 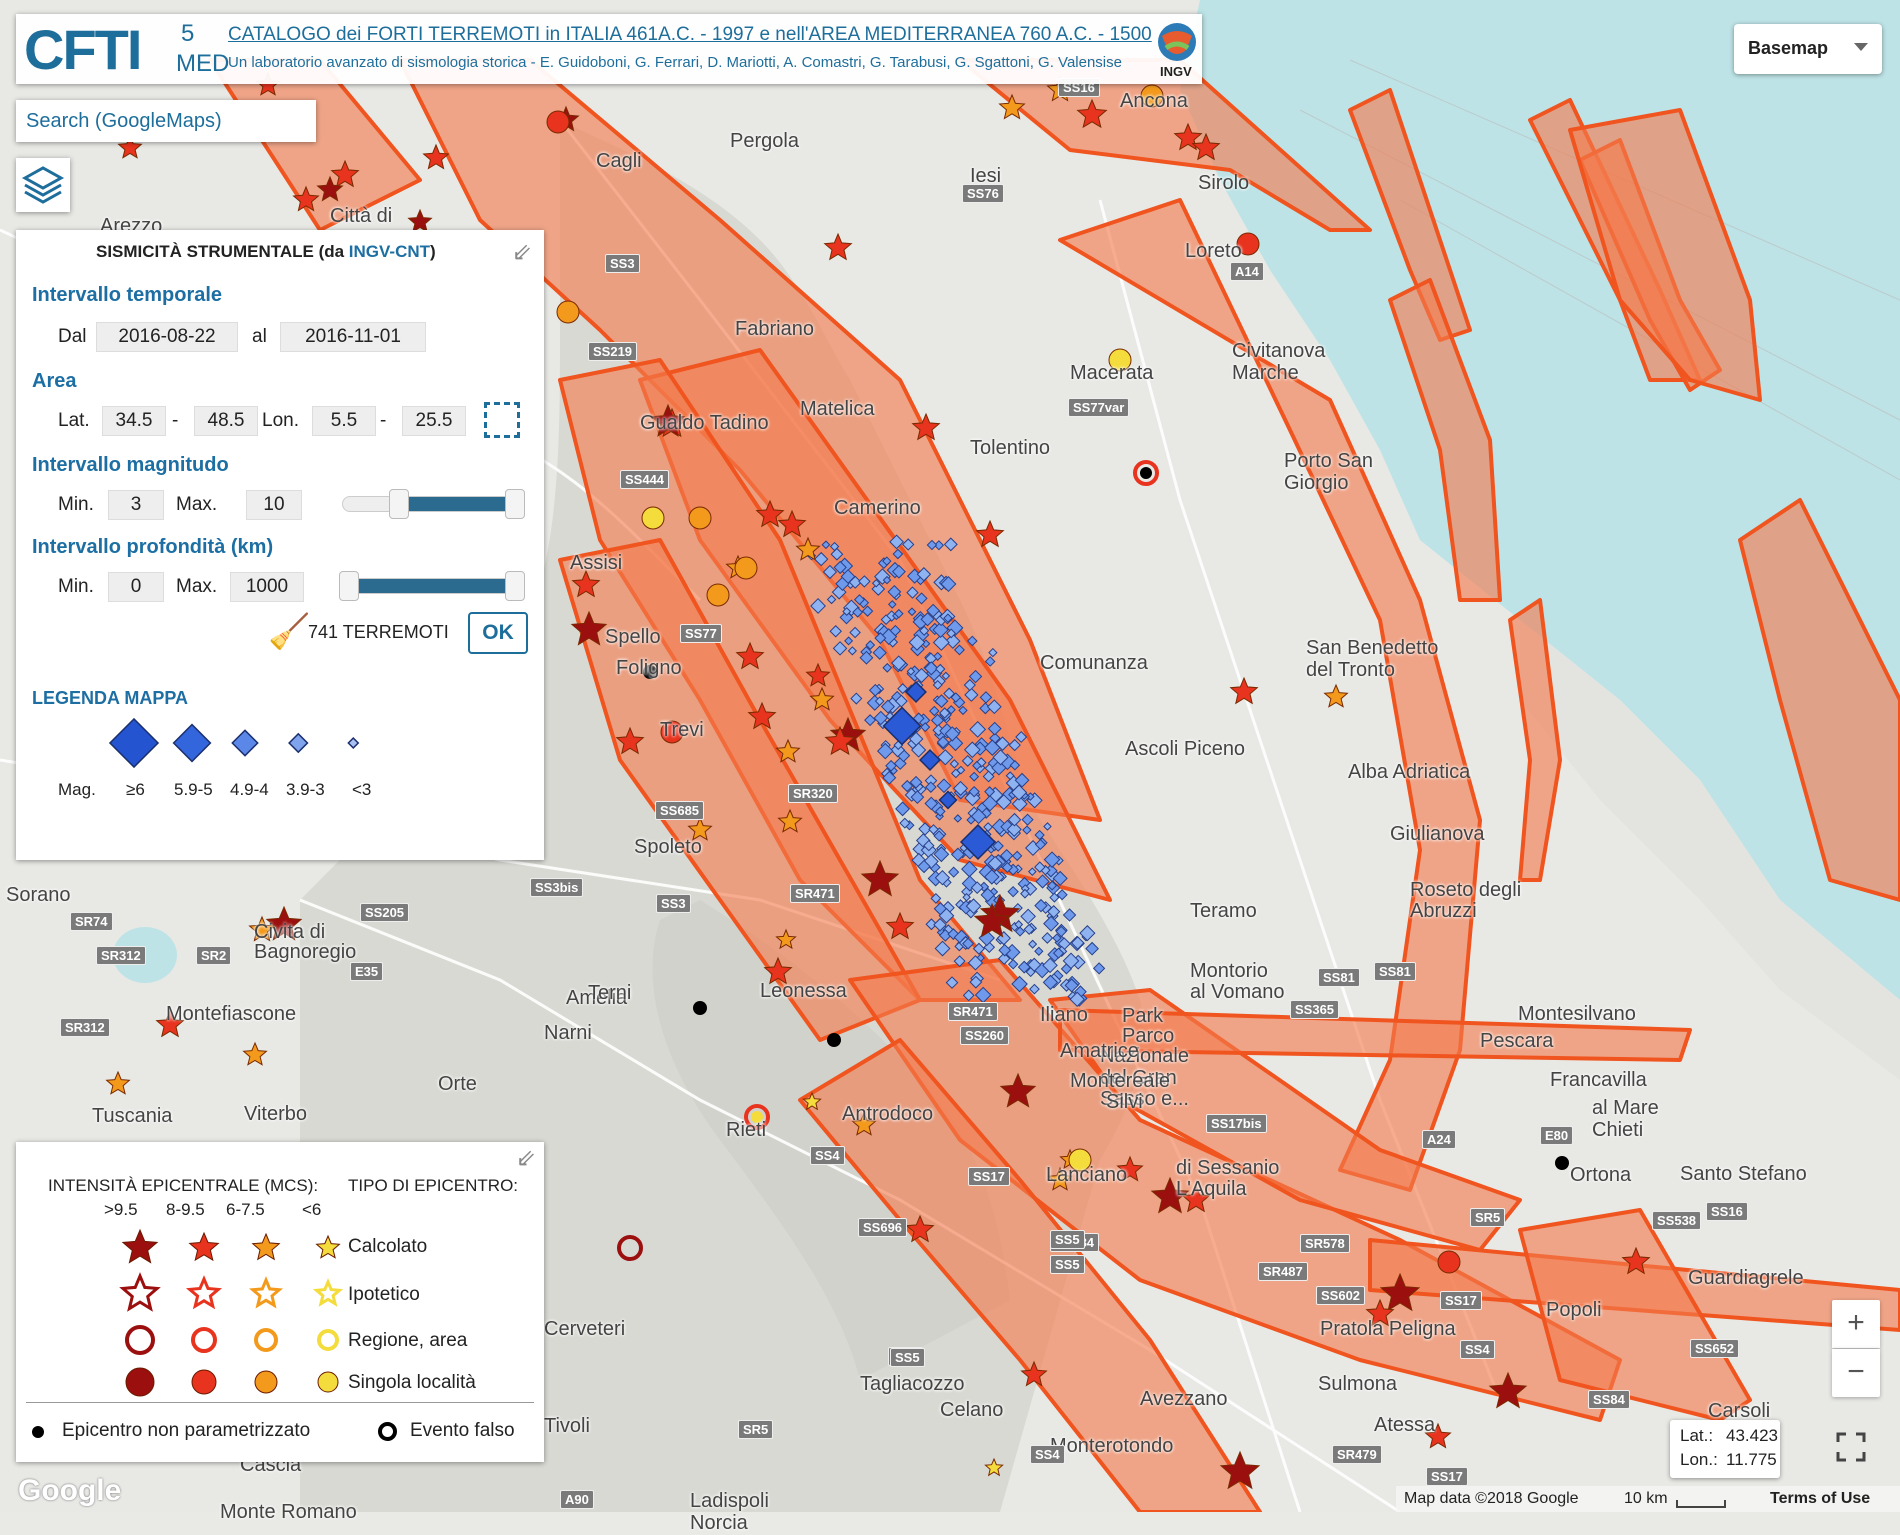 I want to click on date-from-input: 2016-08-22, so click(x=167, y=337).